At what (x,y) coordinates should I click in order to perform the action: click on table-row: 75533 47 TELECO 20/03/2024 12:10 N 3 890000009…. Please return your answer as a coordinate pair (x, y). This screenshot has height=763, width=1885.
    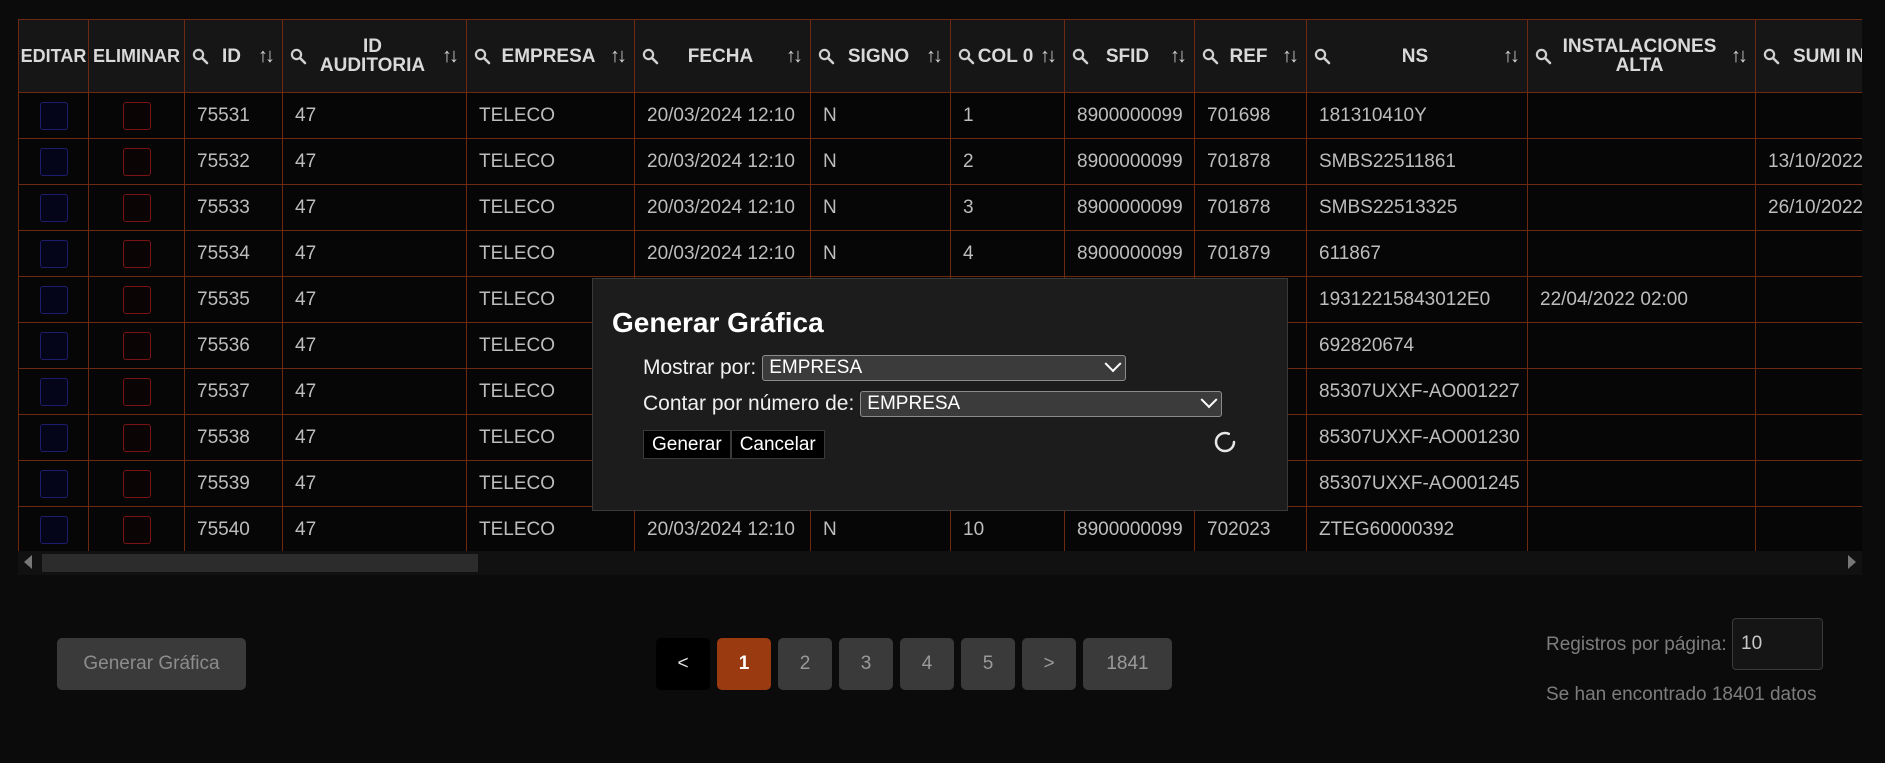
    Looking at the image, I should click on (940, 207).